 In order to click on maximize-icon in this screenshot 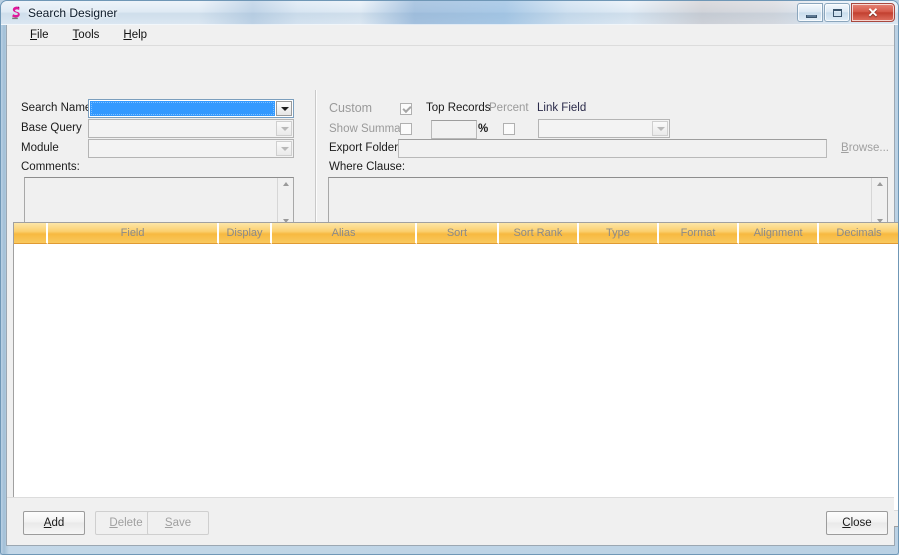, I will do `click(837, 13)`.